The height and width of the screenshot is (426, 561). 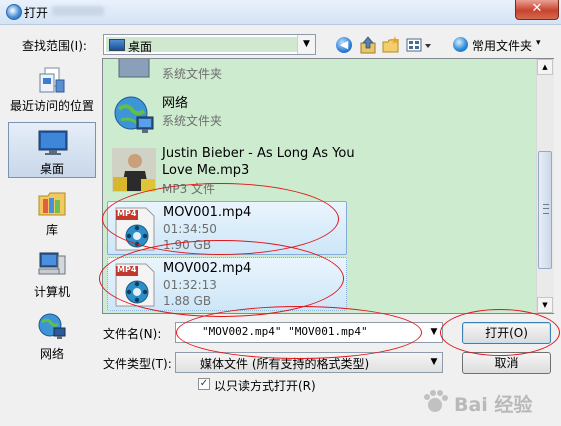 What do you see at coordinates (51, 169) in the screenshot?
I see `place-label: 桌面` at bounding box center [51, 169].